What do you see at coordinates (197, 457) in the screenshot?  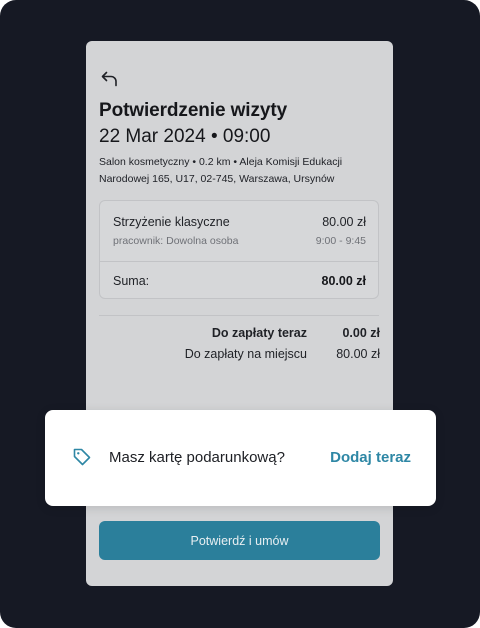 I see `gift-card-question: Masz kartę podarunkową?` at bounding box center [197, 457].